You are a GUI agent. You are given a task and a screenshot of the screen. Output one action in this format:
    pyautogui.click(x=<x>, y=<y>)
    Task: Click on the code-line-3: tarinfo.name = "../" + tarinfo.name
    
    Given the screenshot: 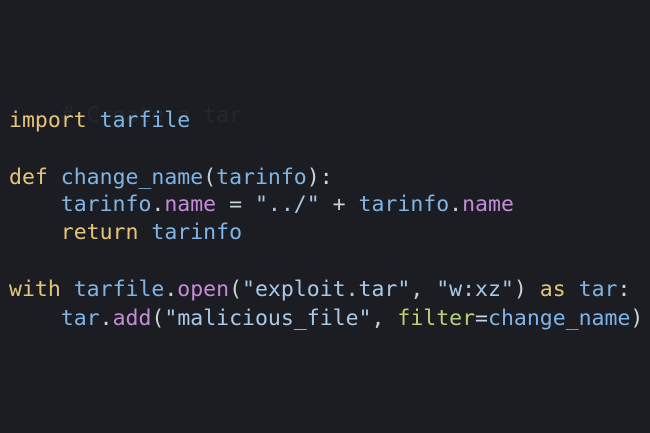 What is the action you would take?
    pyautogui.click(x=261, y=204)
    